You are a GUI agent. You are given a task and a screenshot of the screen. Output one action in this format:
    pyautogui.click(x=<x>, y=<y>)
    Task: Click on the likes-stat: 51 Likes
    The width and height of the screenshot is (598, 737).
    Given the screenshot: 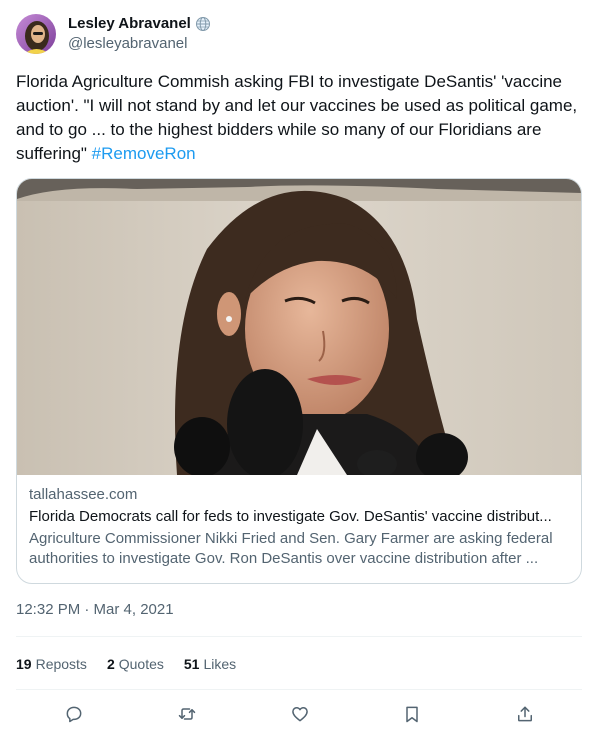 What is the action you would take?
    pyautogui.click(x=210, y=664)
    